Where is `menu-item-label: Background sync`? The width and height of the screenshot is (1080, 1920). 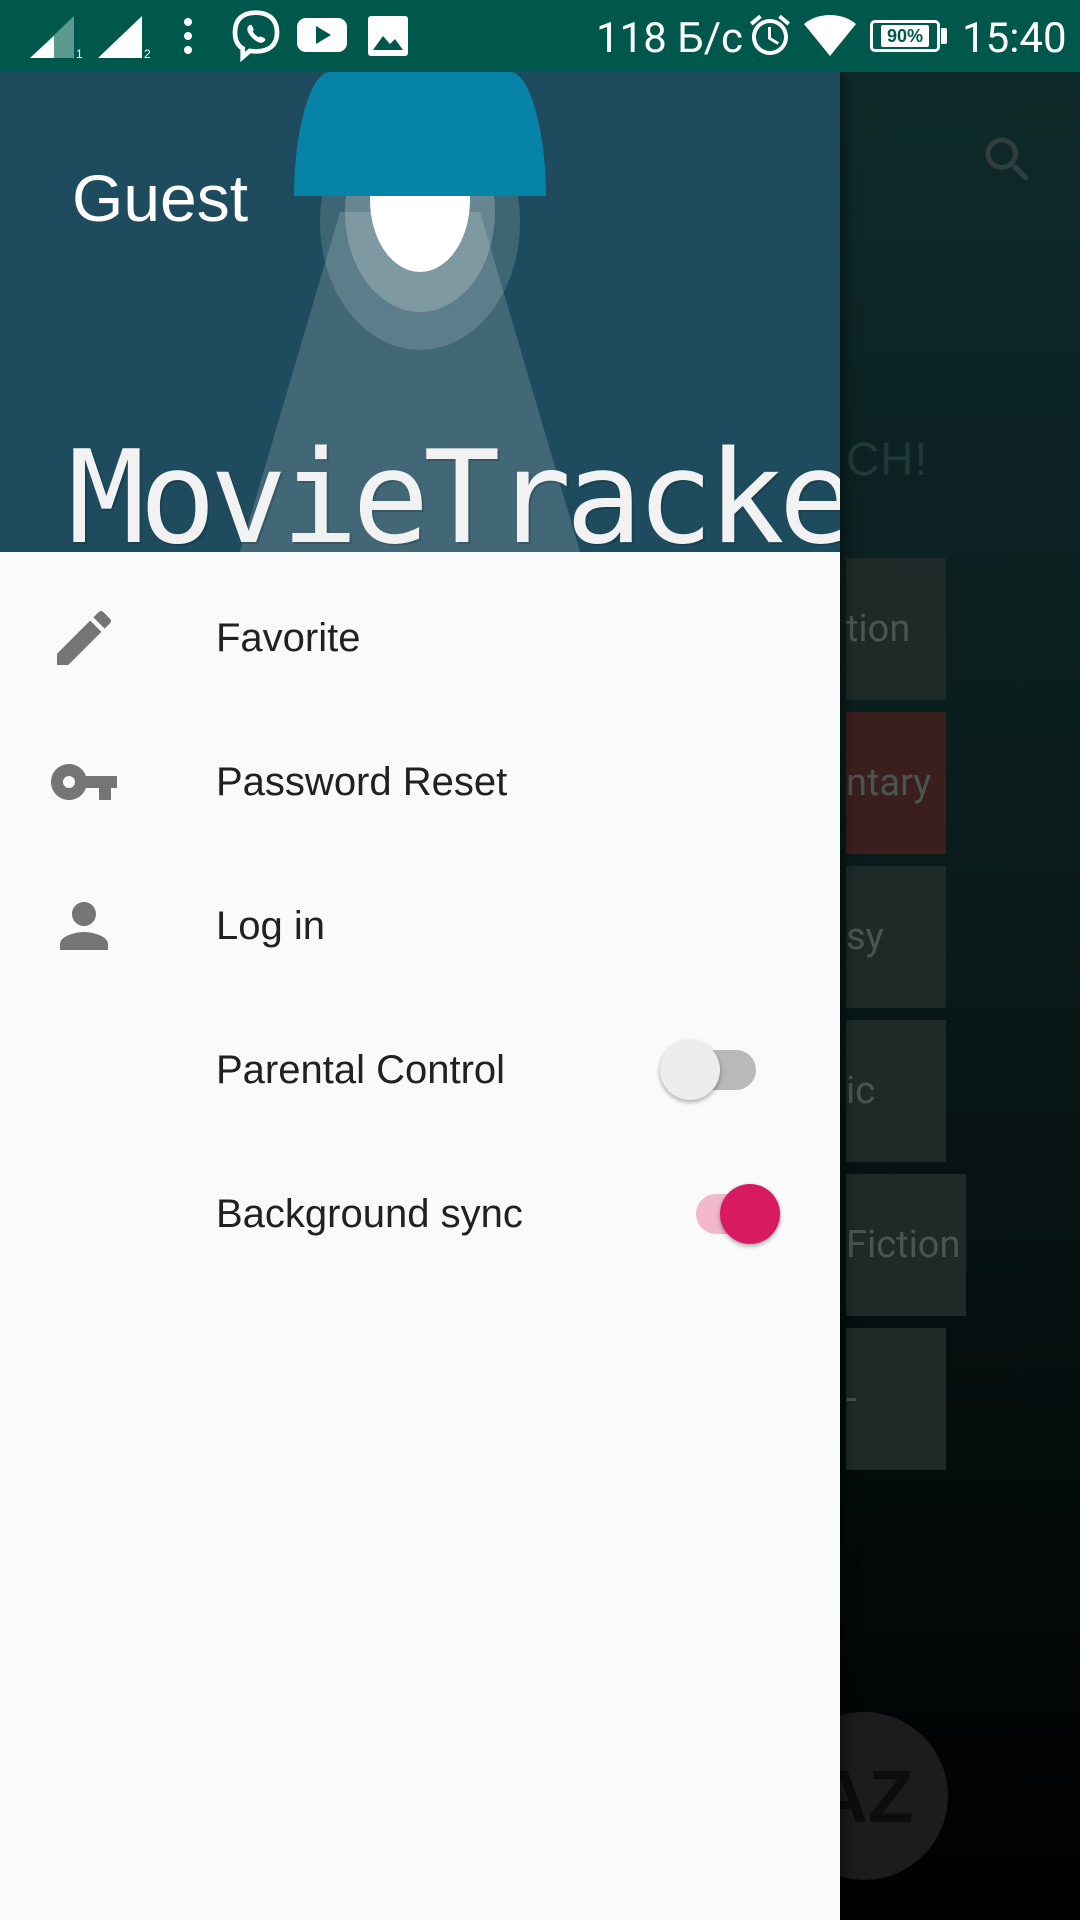 menu-item-label: Background sync is located at coordinates (369, 1213).